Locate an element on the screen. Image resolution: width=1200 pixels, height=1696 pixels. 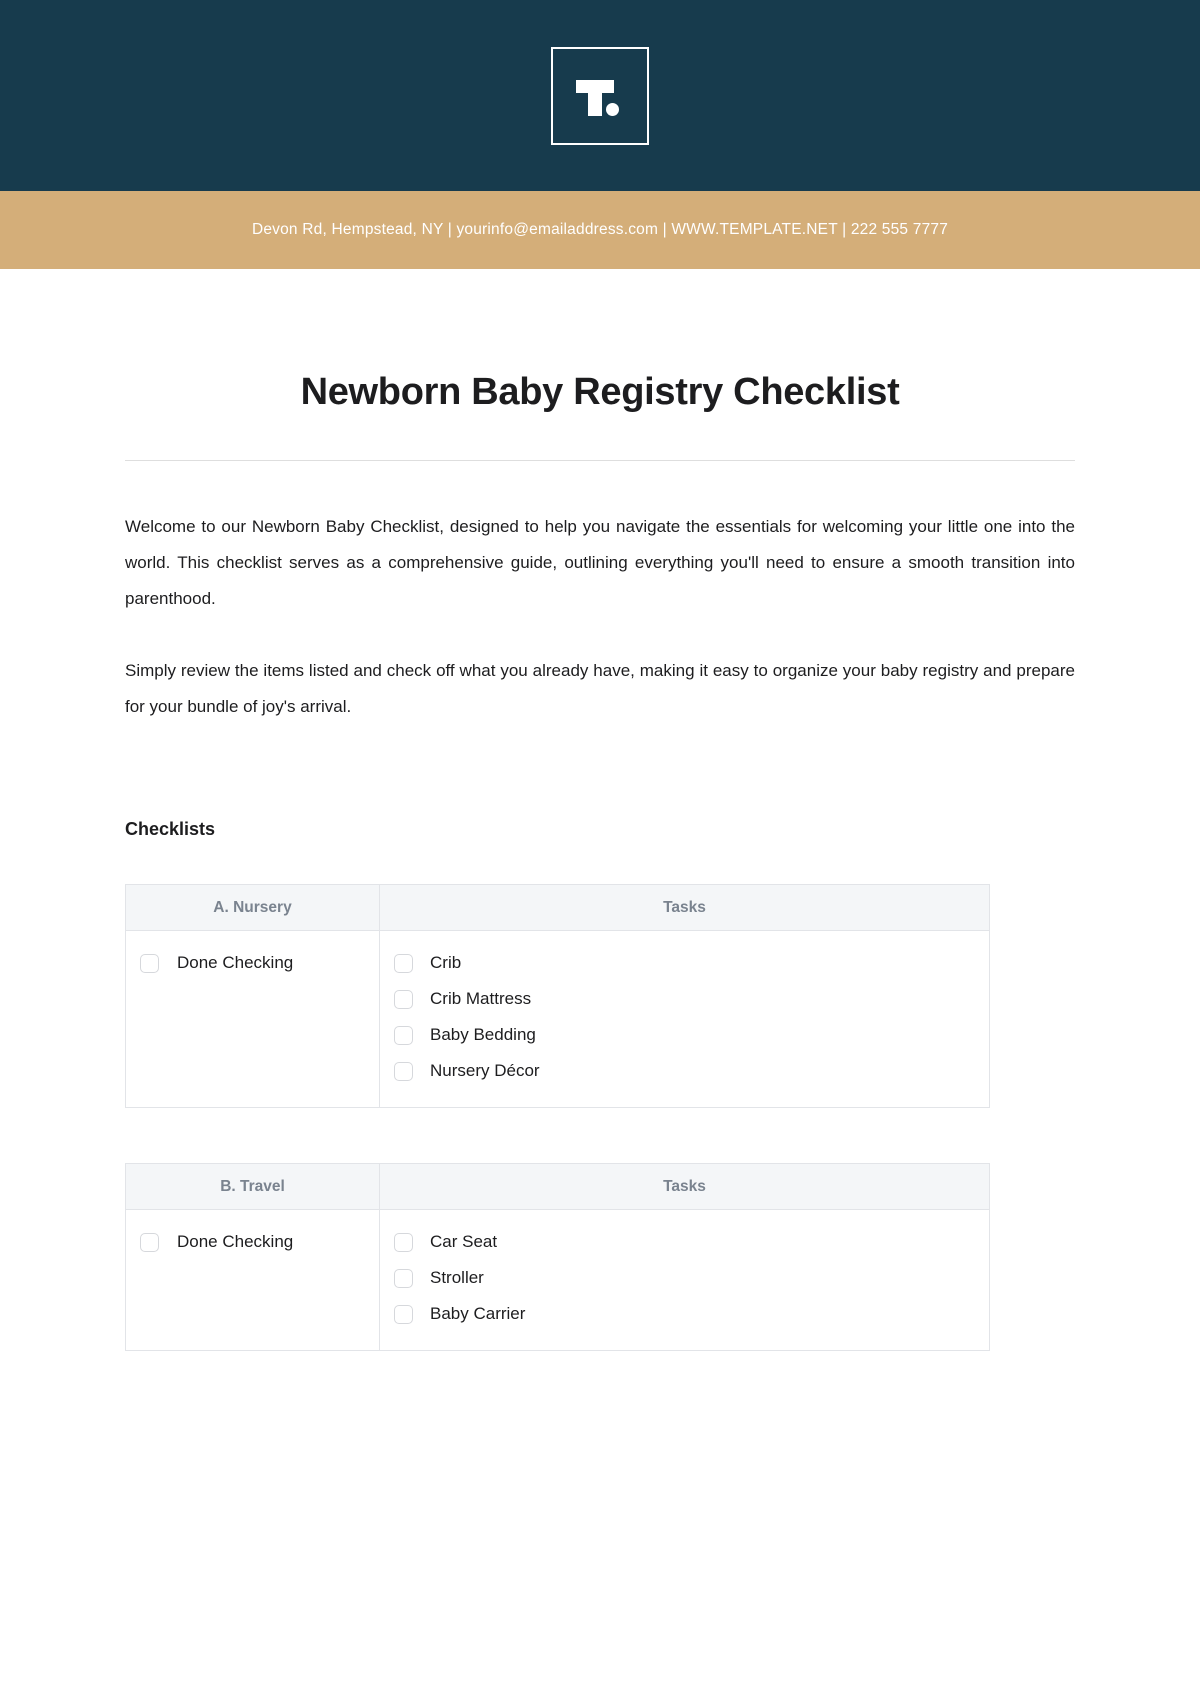
table-header-row: B. Travel Tasks is located at coordinates (557, 1186).